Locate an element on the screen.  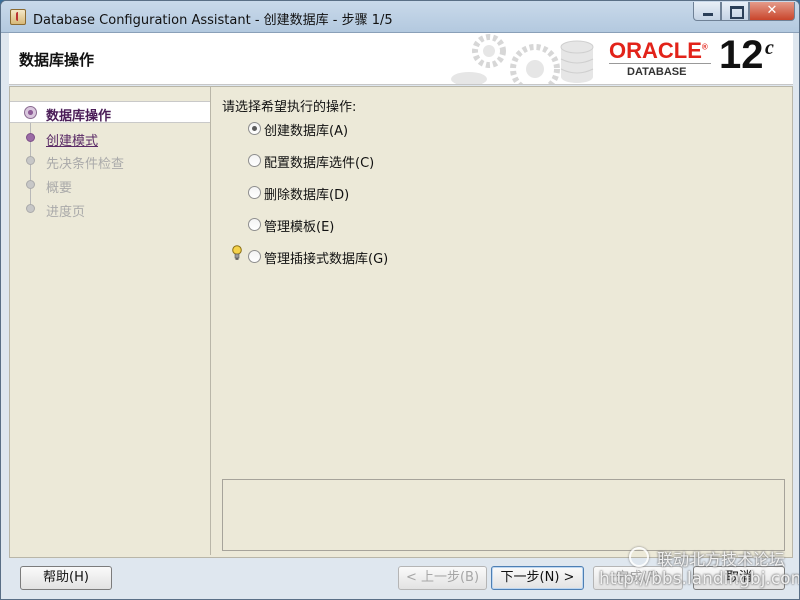
close-button: ✕ is located at coordinates (772, 11).